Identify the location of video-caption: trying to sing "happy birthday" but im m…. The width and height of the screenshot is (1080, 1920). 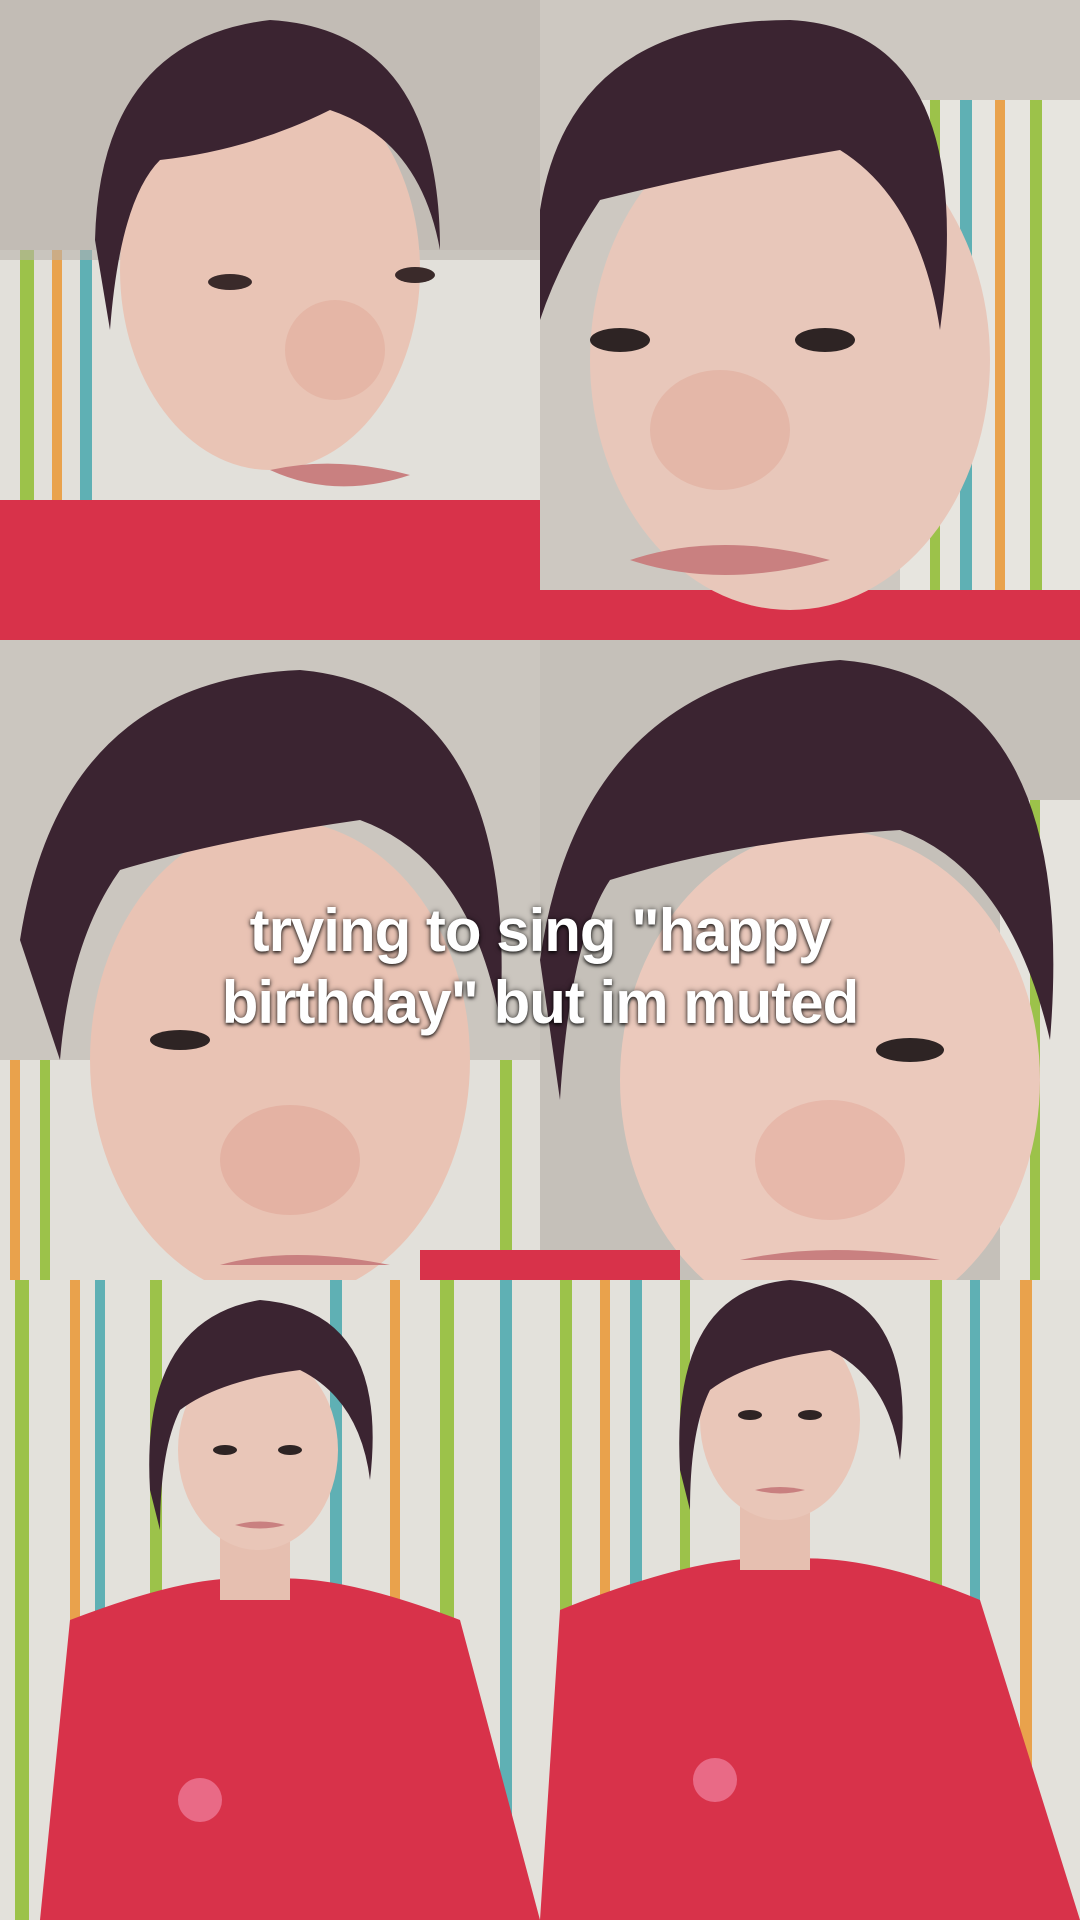
(540, 967).